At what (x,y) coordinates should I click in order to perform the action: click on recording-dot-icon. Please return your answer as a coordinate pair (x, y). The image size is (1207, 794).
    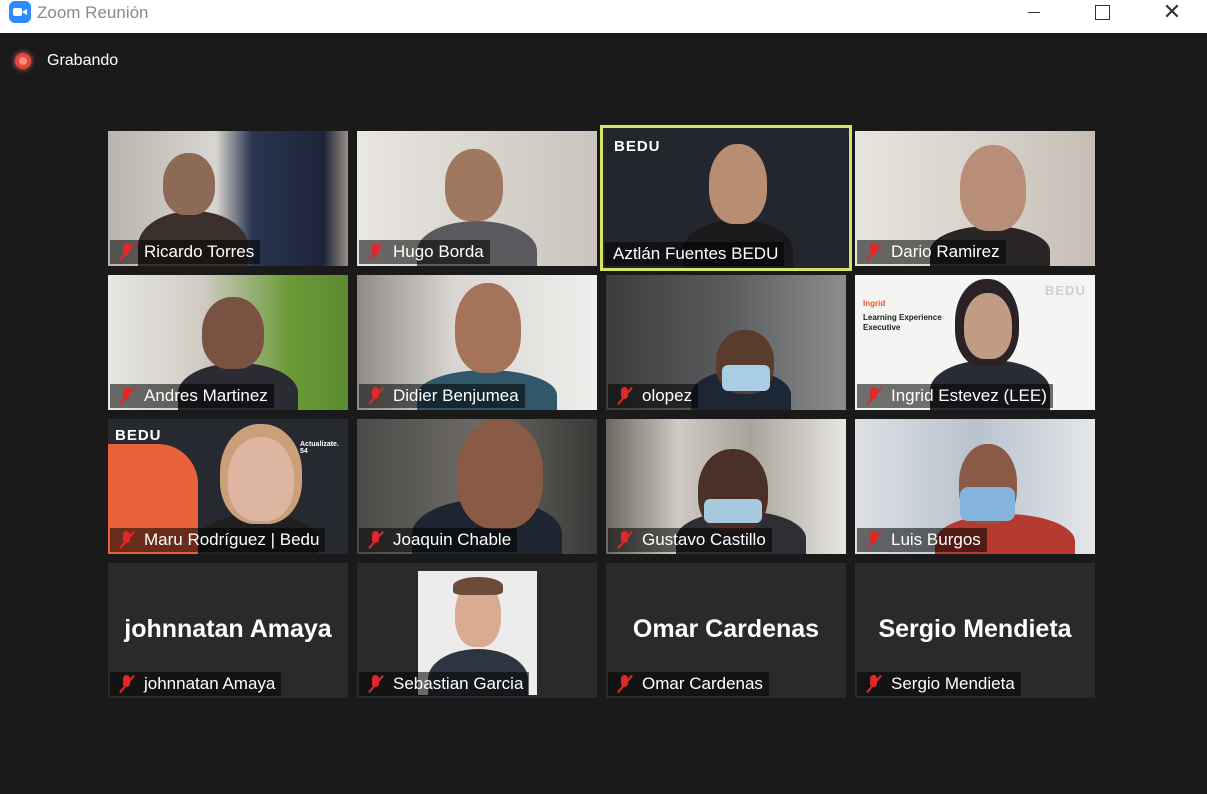
    Looking at the image, I should click on (23, 61).